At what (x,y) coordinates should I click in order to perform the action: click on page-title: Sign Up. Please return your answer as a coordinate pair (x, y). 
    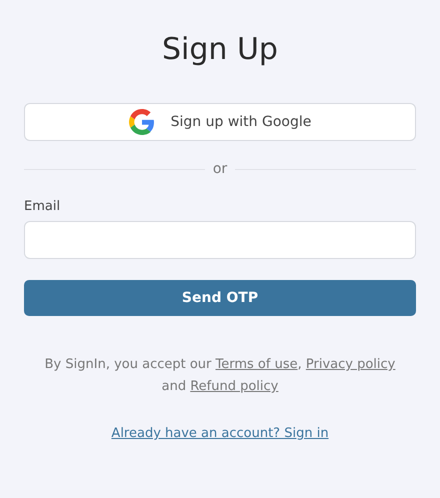
    Looking at the image, I should click on (220, 50).